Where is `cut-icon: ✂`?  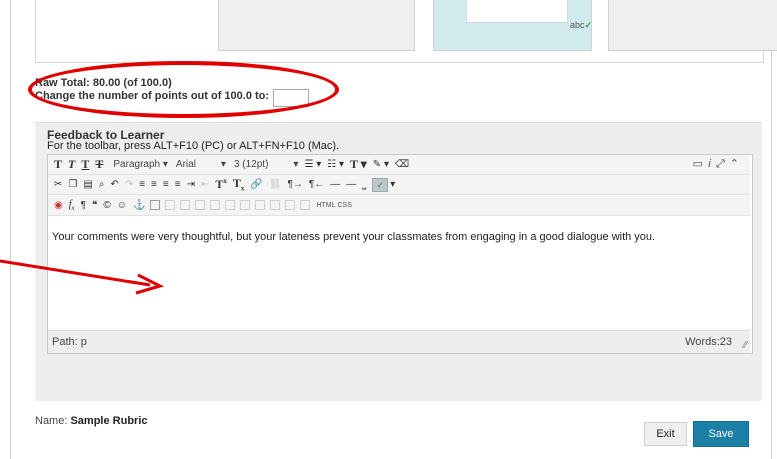 cut-icon: ✂ is located at coordinates (58, 184).